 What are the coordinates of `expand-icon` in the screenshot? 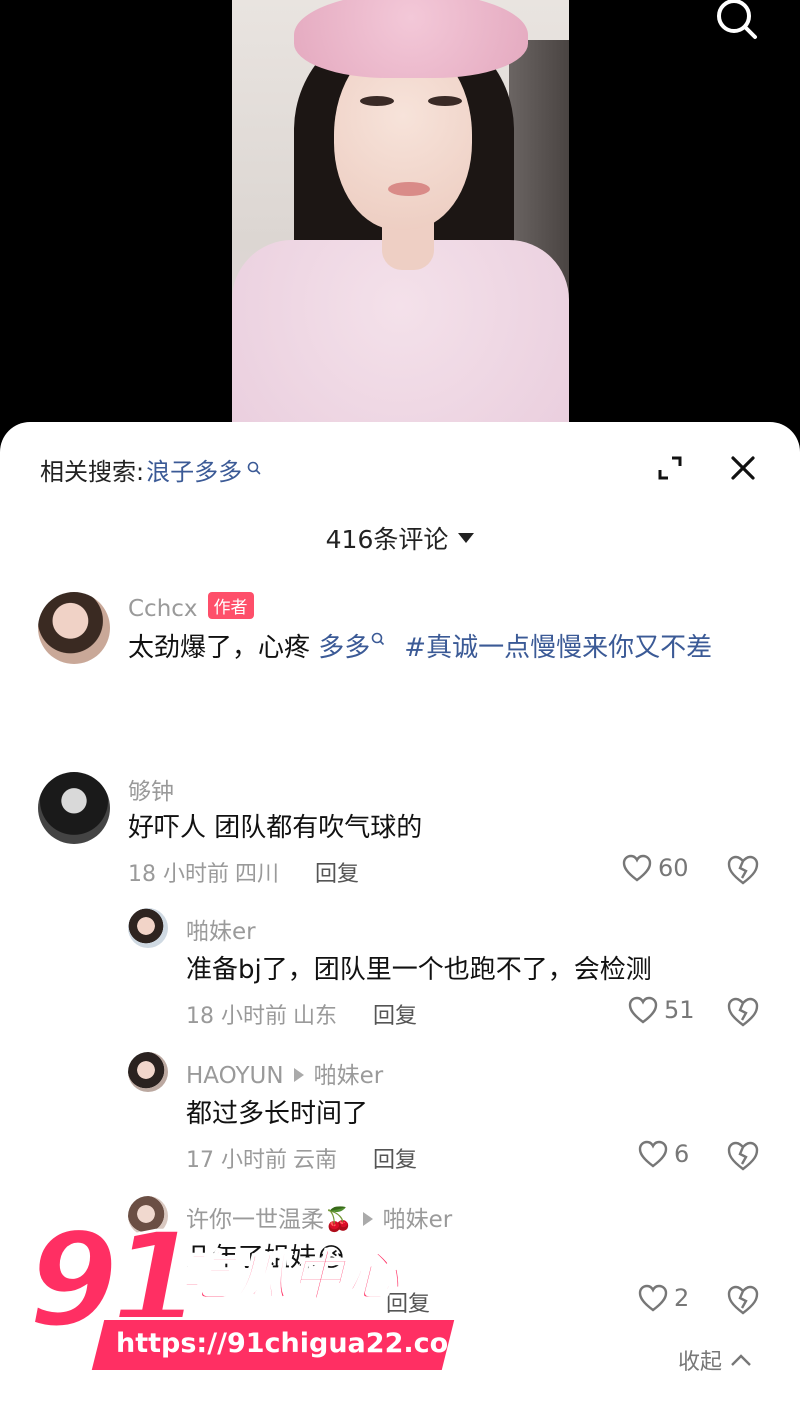 It's located at (670, 468).